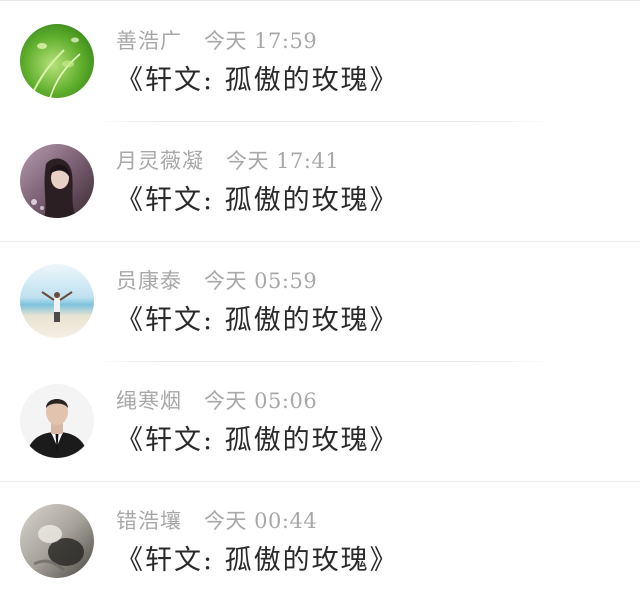 This screenshot has width=640, height=596. What do you see at coordinates (261, 281) in the screenshot?
I see `post-time: 今天 05:59` at bounding box center [261, 281].